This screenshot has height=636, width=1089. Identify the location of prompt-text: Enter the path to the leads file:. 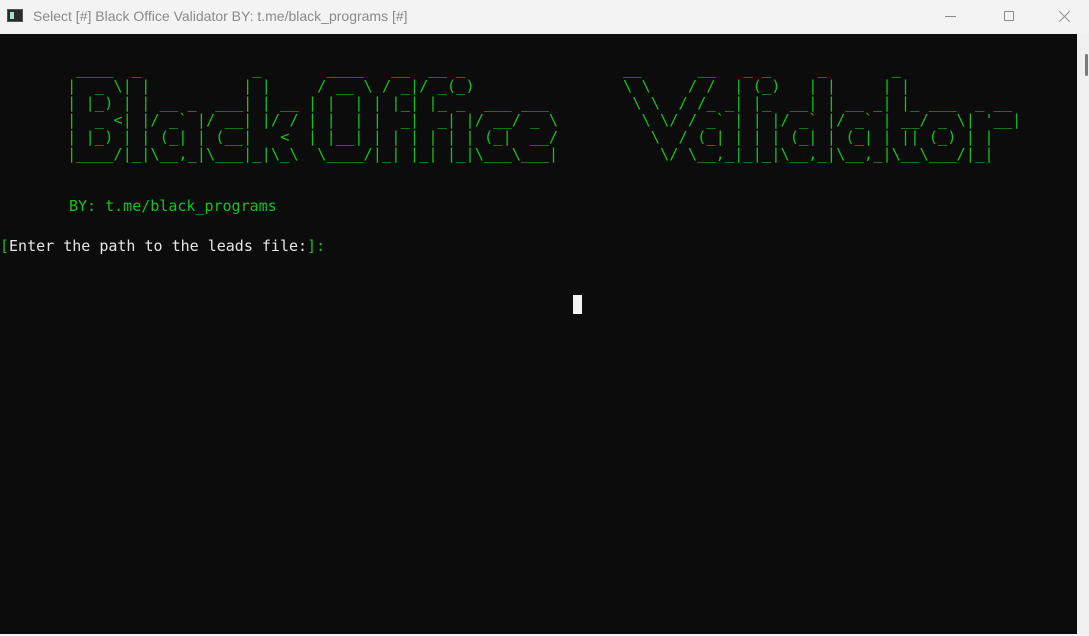
(158, 246).